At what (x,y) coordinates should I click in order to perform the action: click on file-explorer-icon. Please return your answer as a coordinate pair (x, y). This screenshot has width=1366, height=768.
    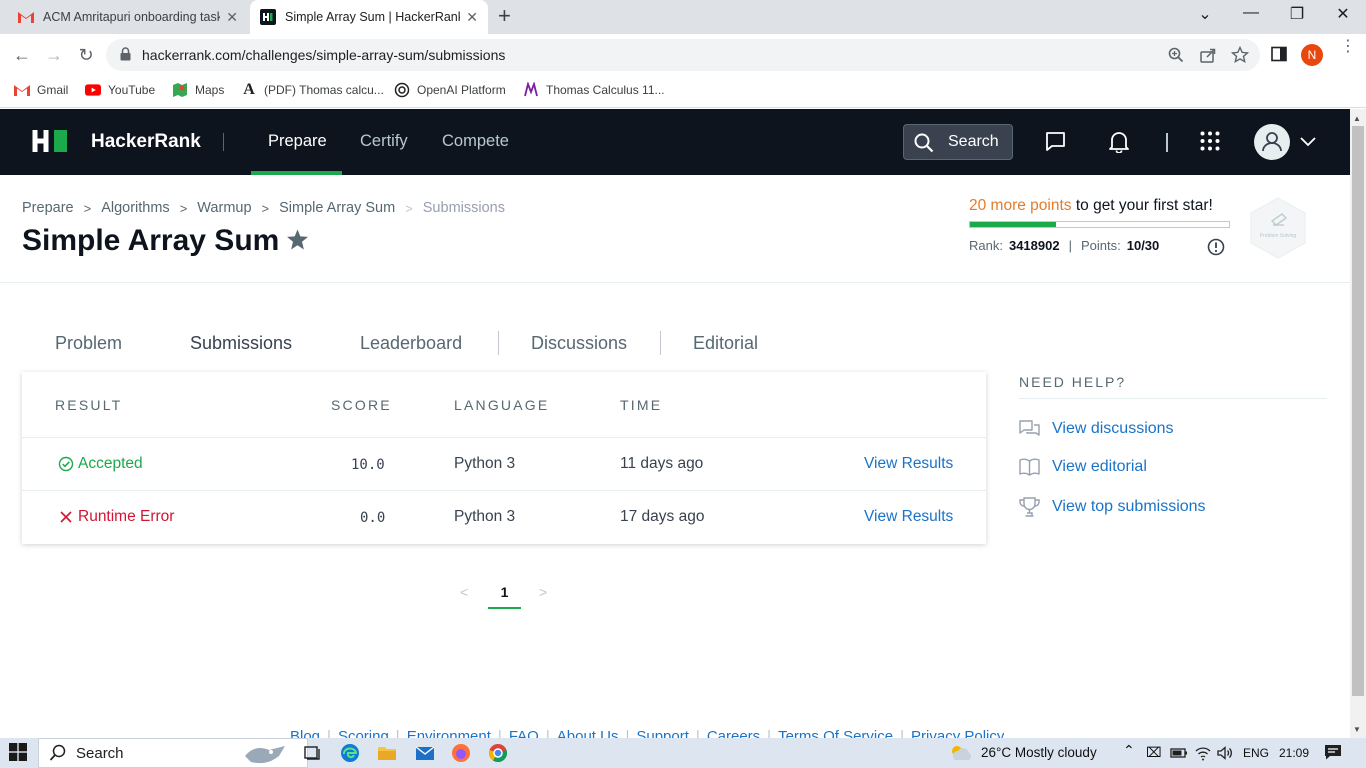
    Looking at the image, I should click on (387, 753).